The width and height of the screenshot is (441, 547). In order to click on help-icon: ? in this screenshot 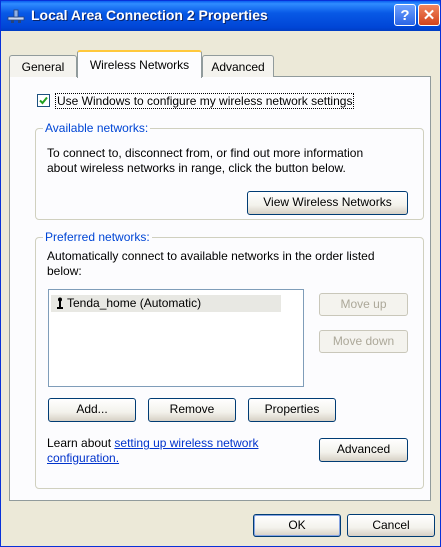, I will do `click(405, 15)`.